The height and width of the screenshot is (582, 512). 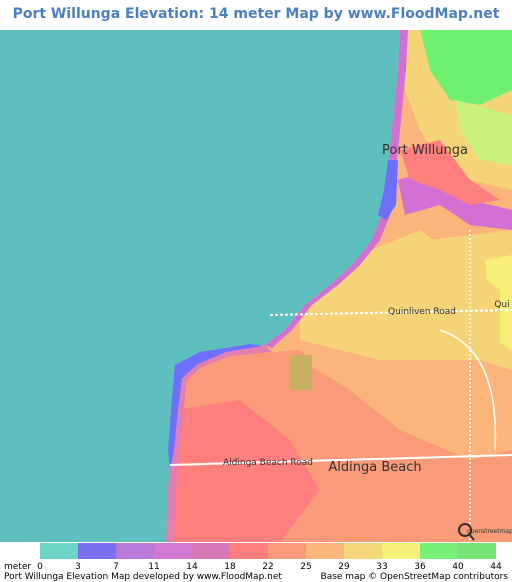 What do you see at coordinates (40, 567) in the screenshot?
I see `legend-tick-label: 0` at bounding box center [40, 567].